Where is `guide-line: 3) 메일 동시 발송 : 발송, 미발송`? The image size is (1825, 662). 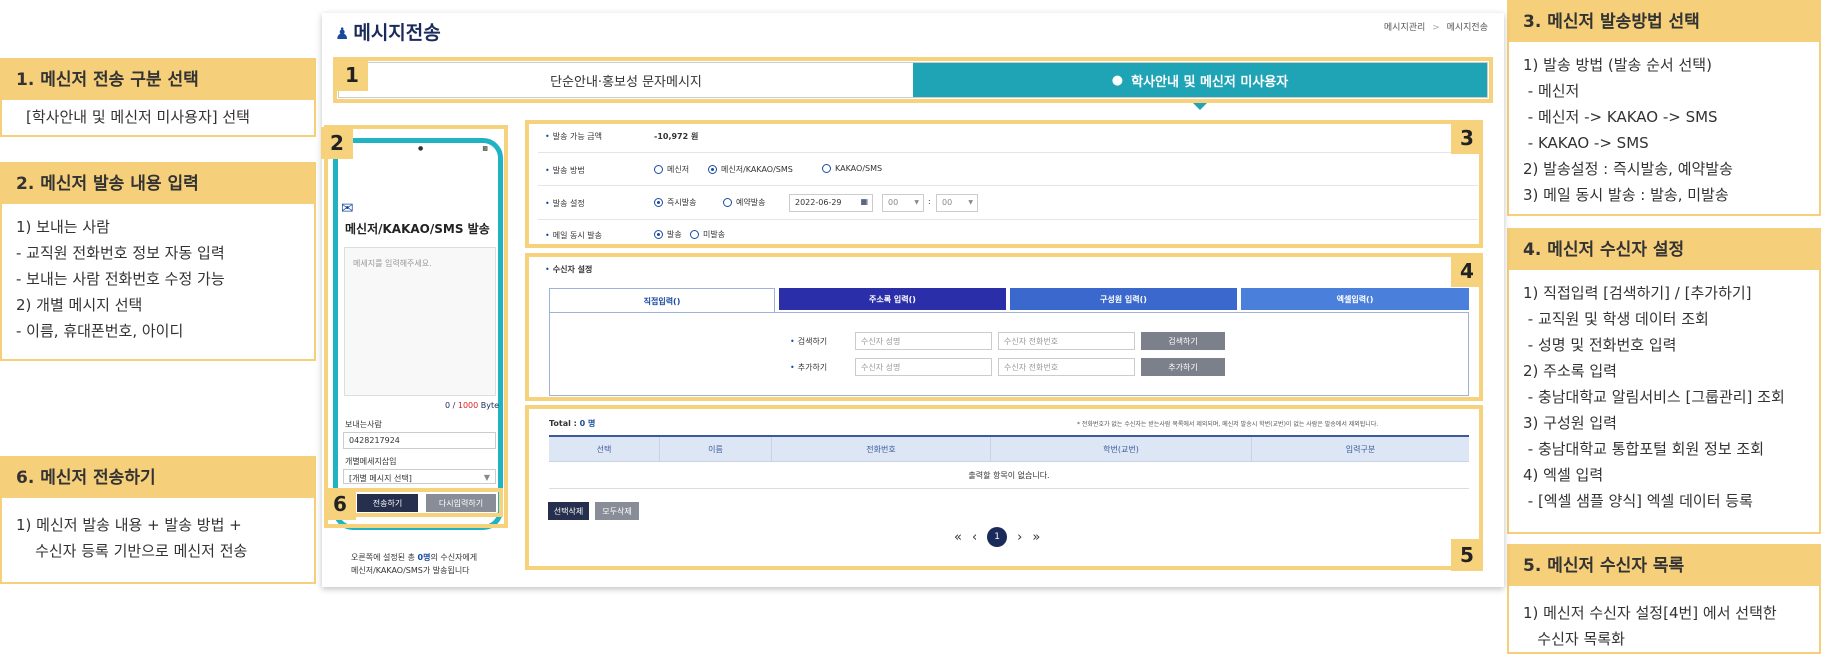 guide-line: 3) 메일 동시 발송 : 발송, 미발송 is located at coordinates (1626, 195).